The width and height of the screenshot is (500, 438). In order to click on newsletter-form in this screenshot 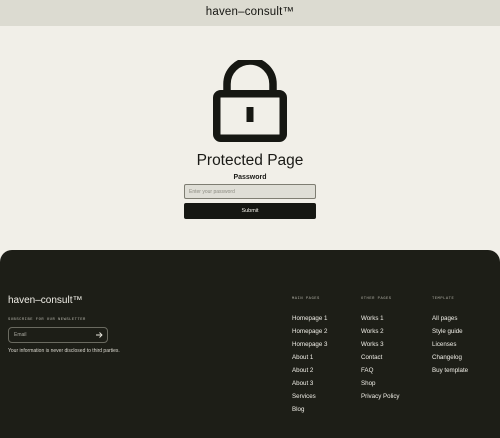, I will do `click(58, 335)`.